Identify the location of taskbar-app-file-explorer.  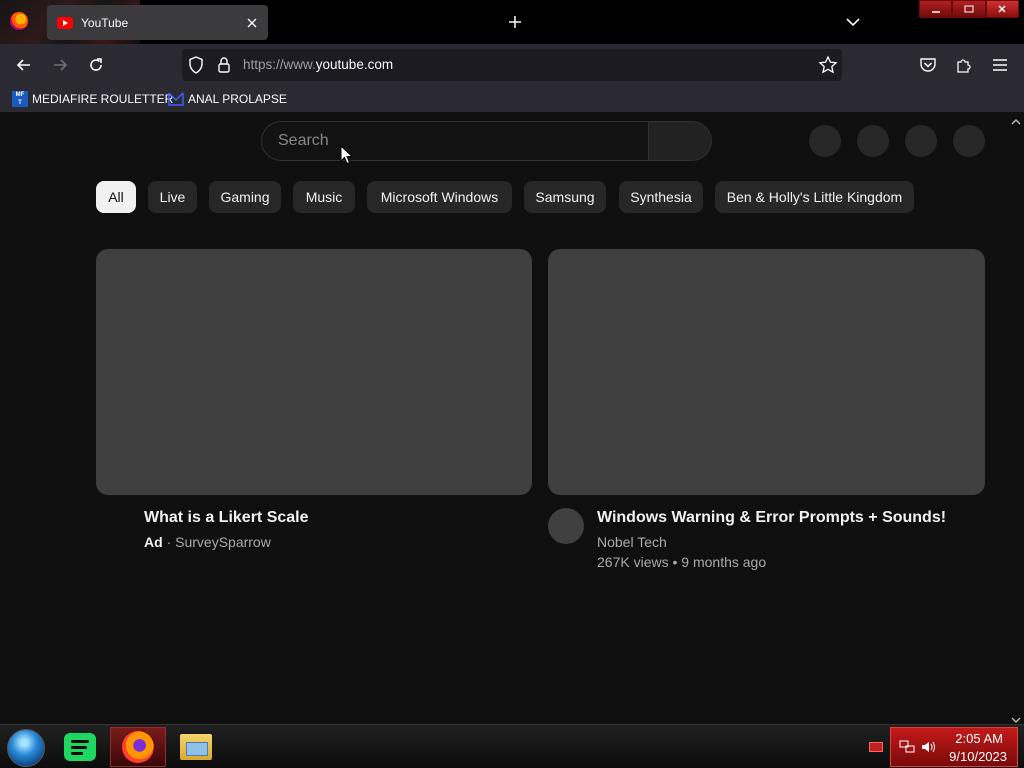
(196, 747).